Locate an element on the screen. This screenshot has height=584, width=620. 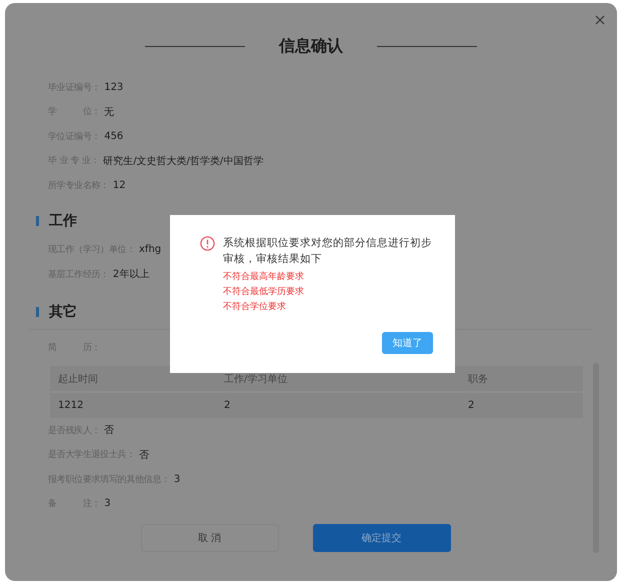
table-header: 职务 is located at coordinates (478, 379).